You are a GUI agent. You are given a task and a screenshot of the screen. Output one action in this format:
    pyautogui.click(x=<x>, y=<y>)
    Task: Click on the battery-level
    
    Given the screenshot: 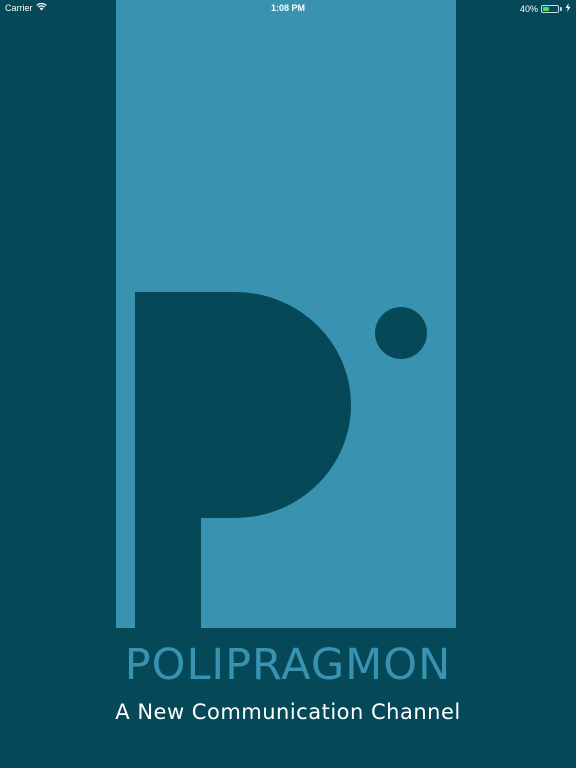 What is the action you would take?
    pyautogui.click(x=546, y=8)
    